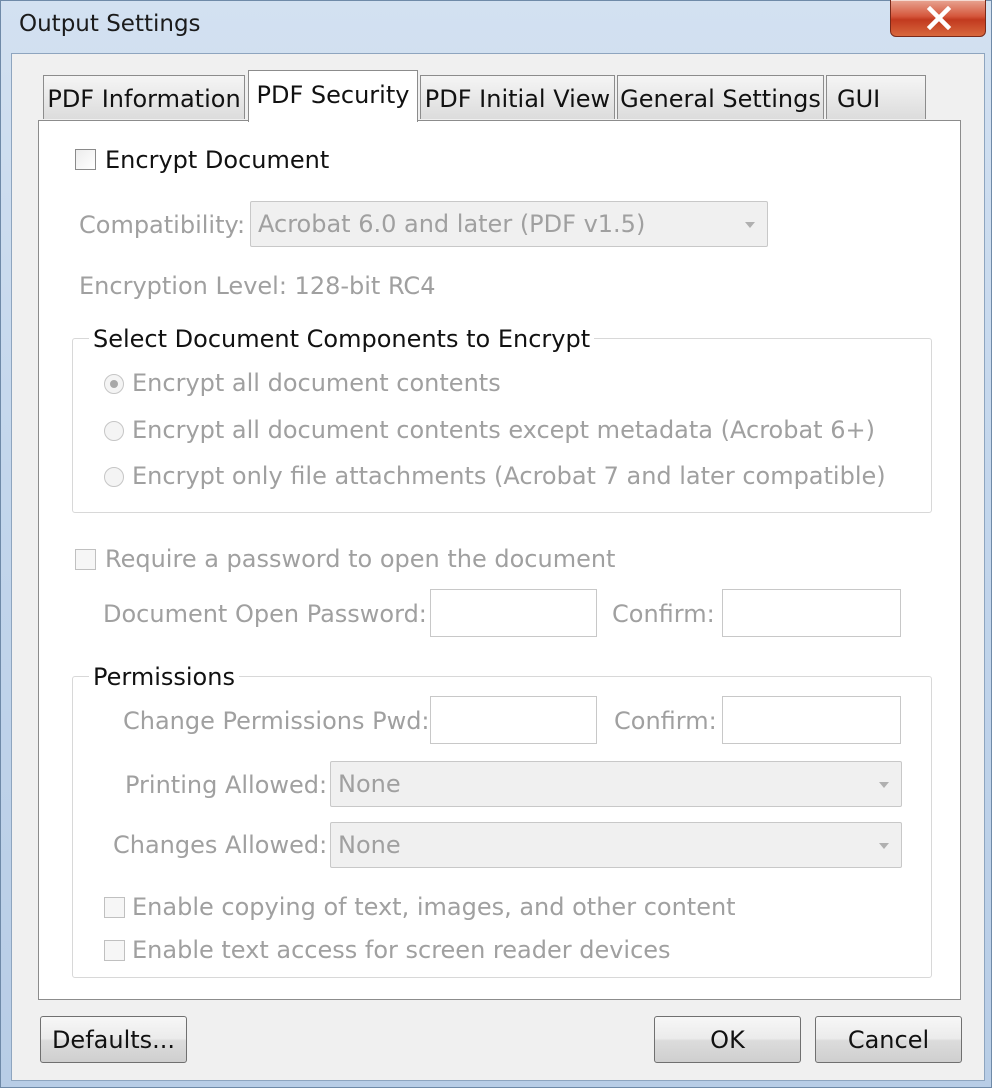  What do you see at coordinates (369, 784) in the screenshot?
I see `printing-allowed-value: None` at bounding box center [369, 784].